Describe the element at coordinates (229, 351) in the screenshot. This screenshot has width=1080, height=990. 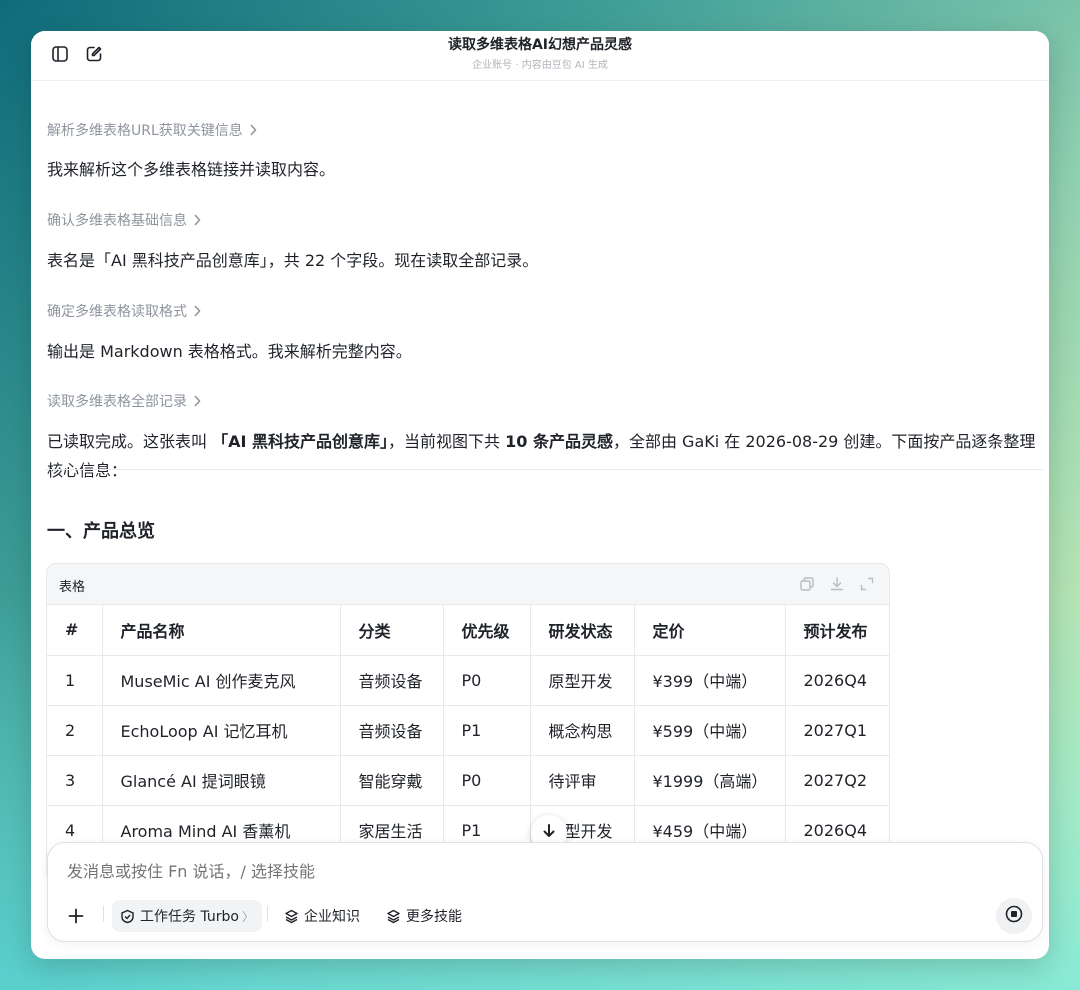
I see `step-text: 输出是 Markdown 表格格式。我来解析完整内容。` at that location.